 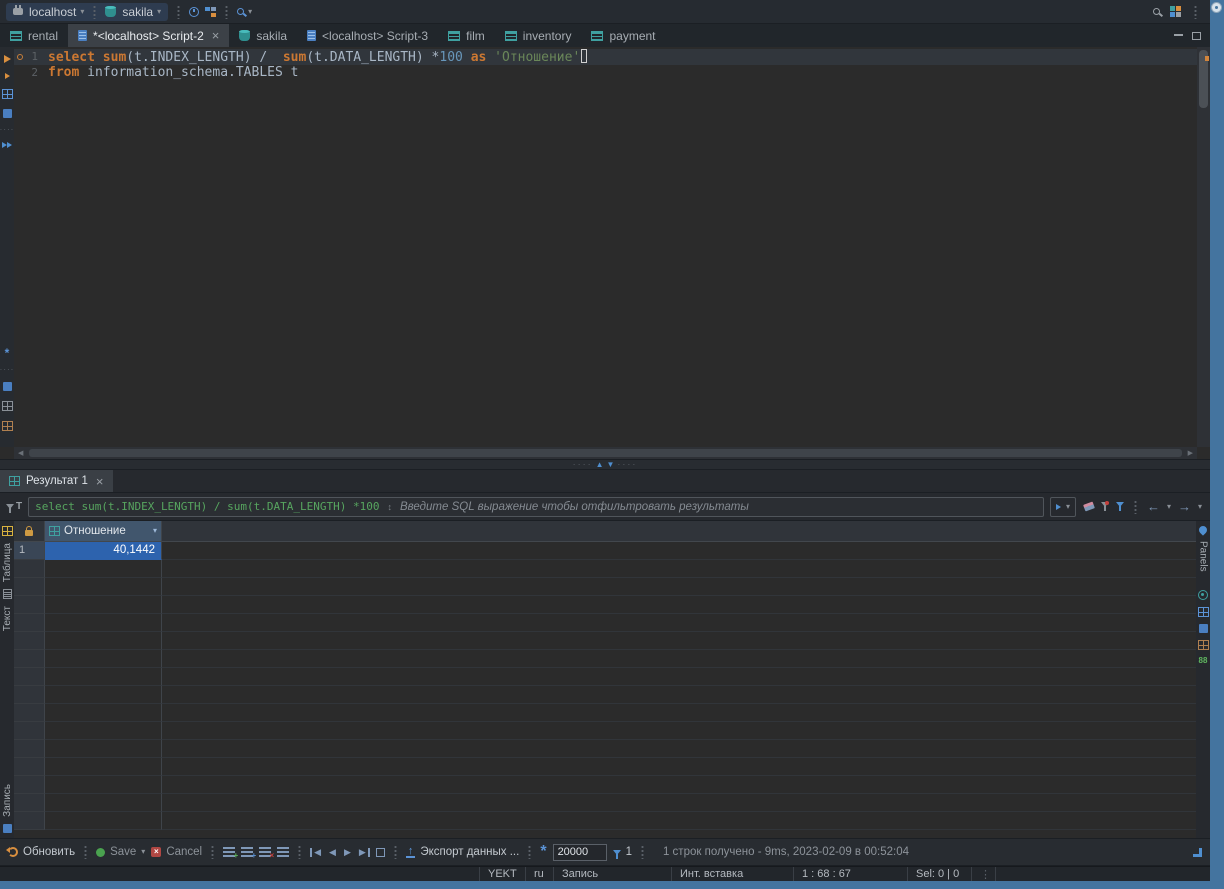 What do you see at coordinates (7, 594) in the screenshot?
I see `text-presentation-icon` at bounding box center [7, 594].